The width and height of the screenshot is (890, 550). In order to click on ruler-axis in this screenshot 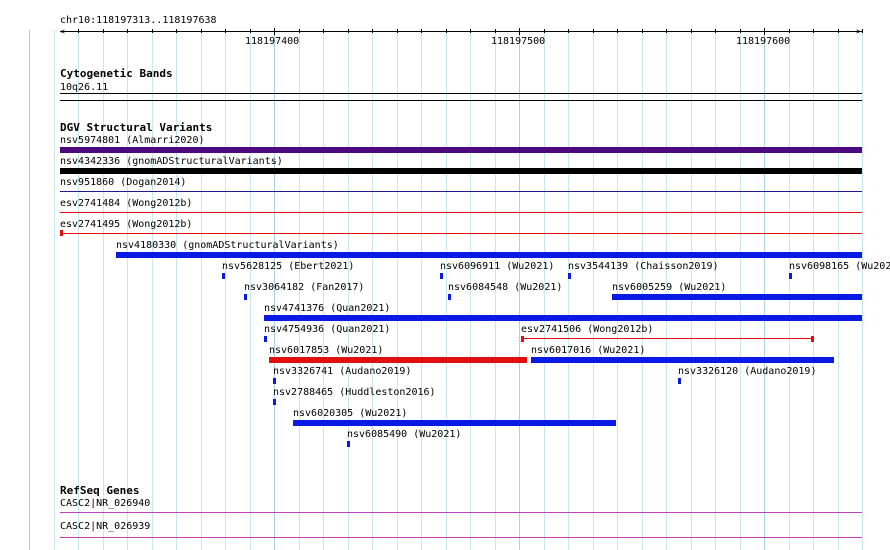, I will do `click(461, 31)`.